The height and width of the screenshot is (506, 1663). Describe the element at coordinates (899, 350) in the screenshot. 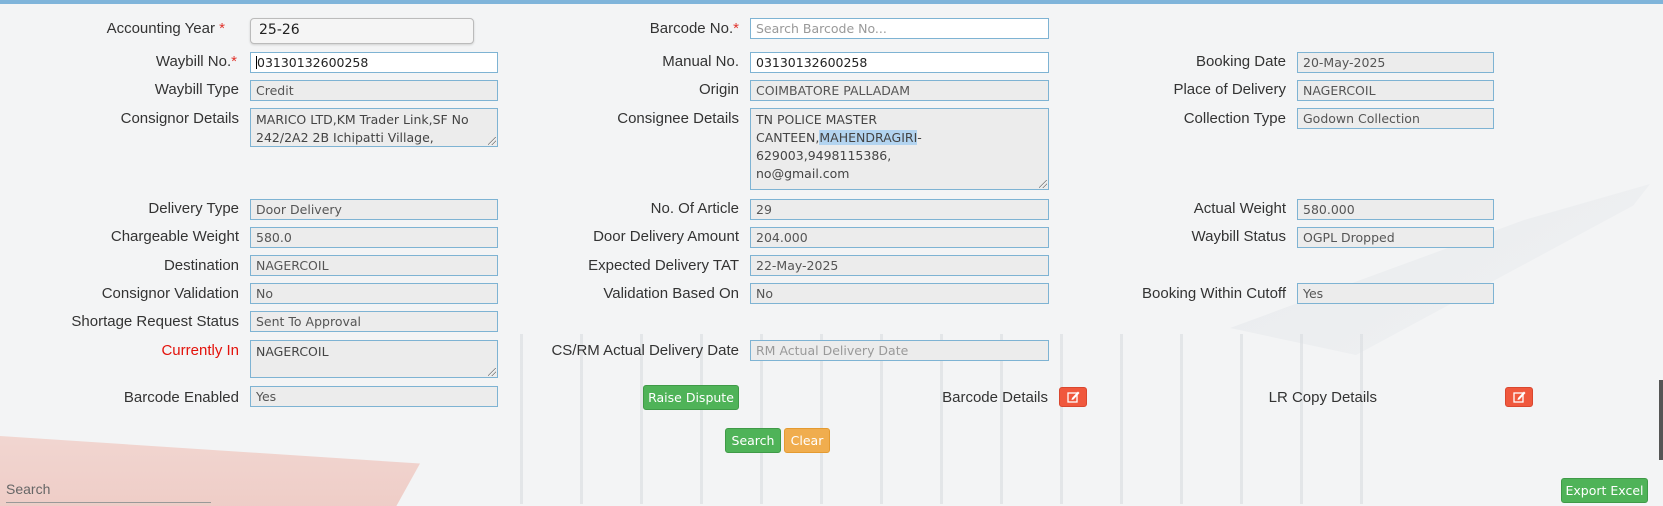

I see `cs-rm-actual-delivery-date-input: RM Actual Delivery Date` at that location.